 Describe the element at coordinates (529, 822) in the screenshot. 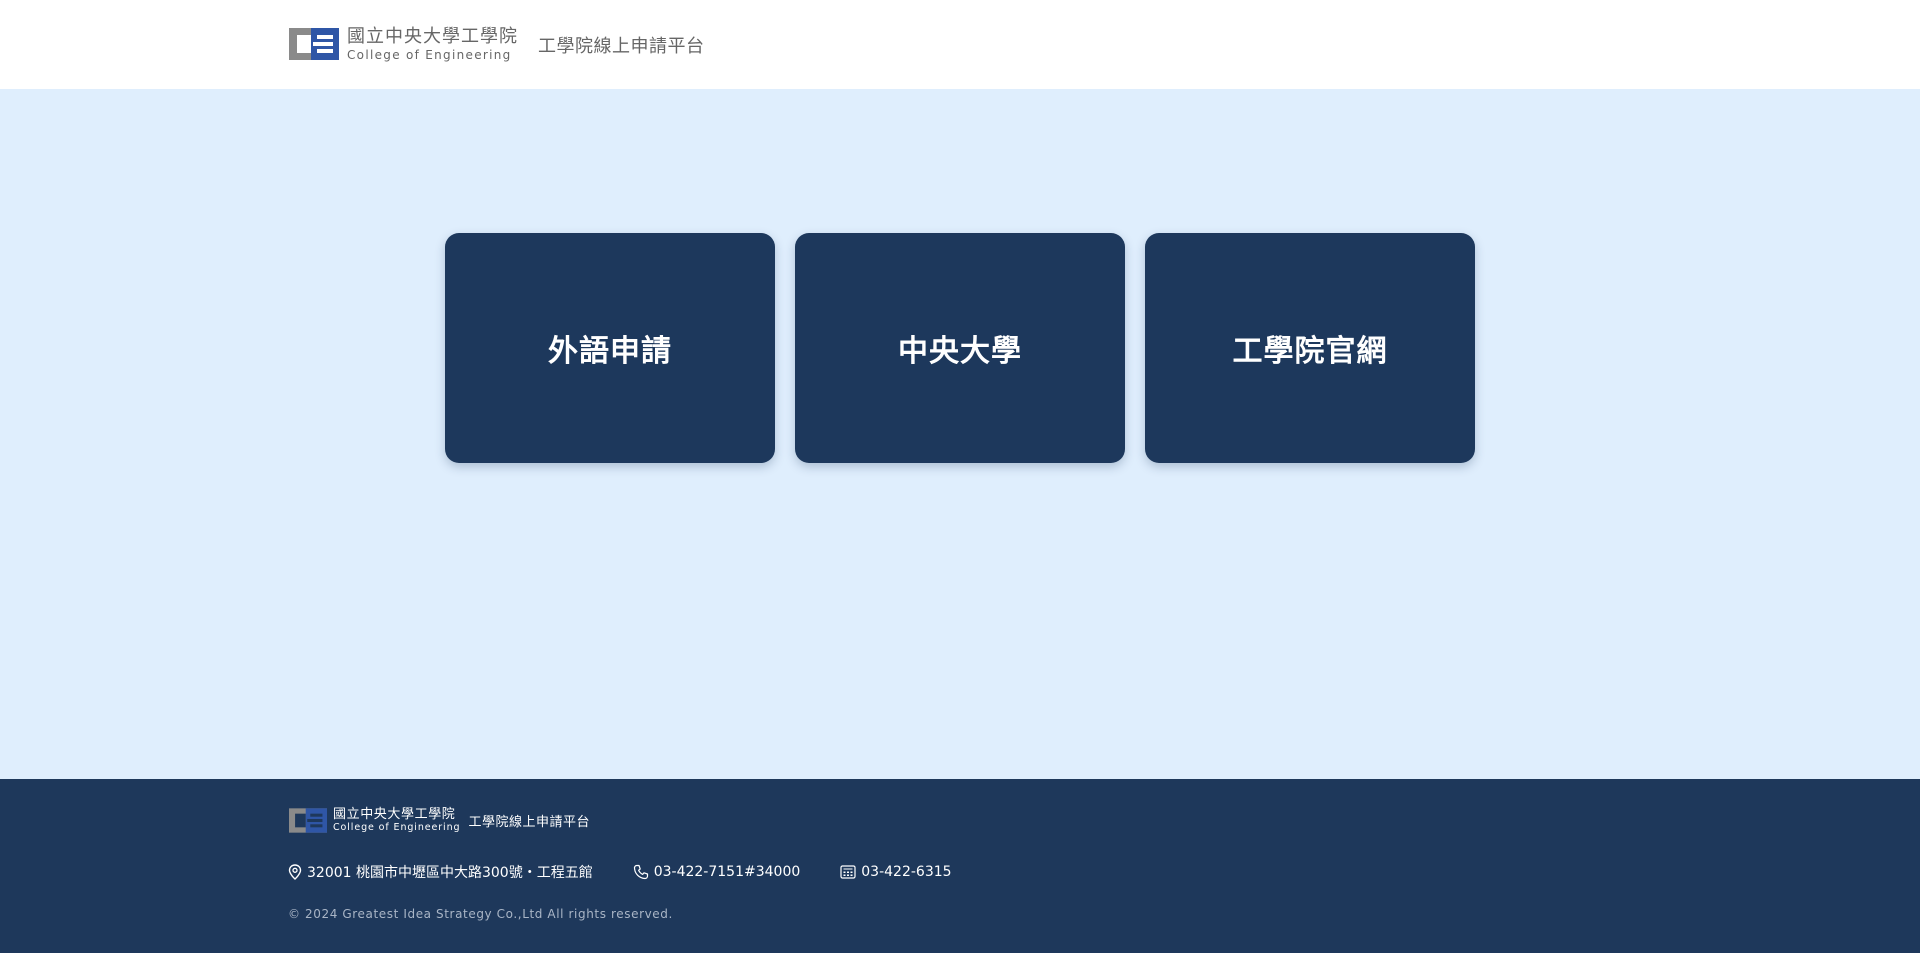

I see `footer-site-title: 工學院線上申請平台` at that location.